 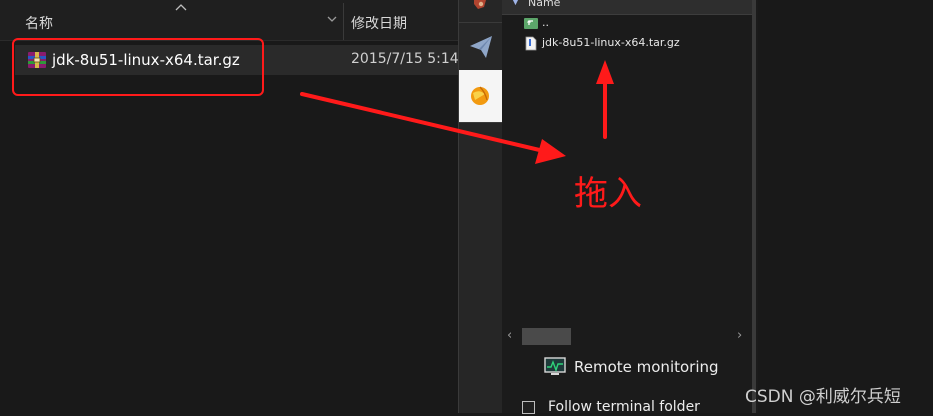 I want to click on remote-monitoring-button: Remote monitoring, so click(x=644, y=367).